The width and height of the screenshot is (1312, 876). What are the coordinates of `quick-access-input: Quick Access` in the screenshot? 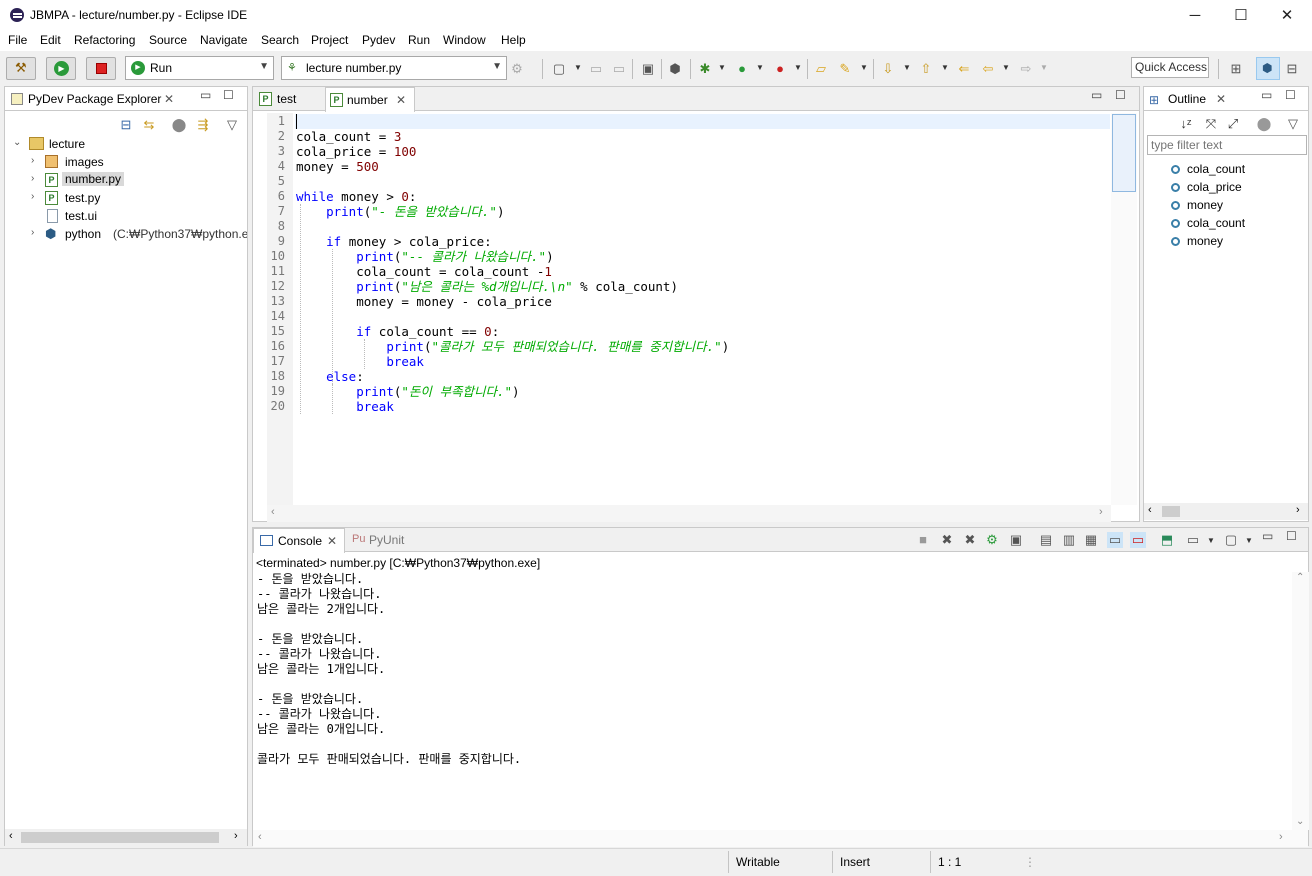 It's located at (1170, 67).